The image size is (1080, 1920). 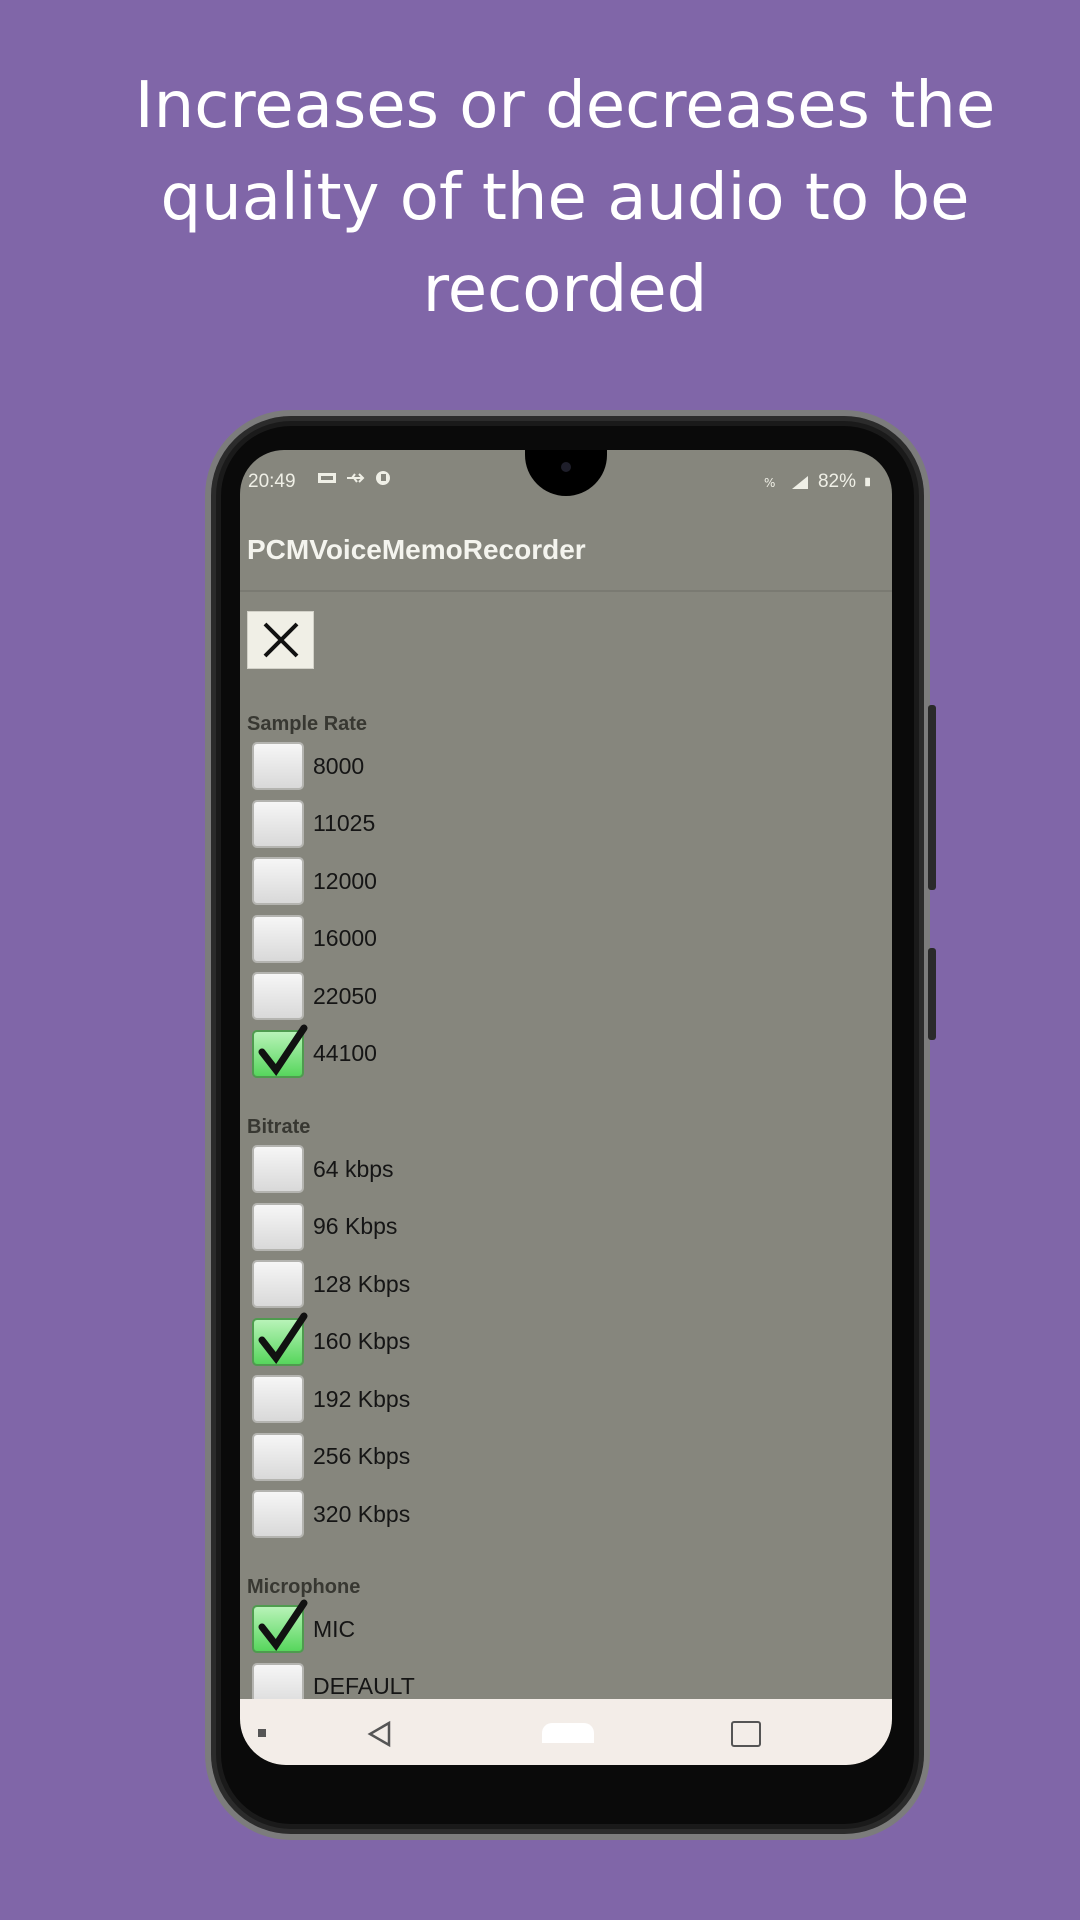 I want to click on microphone-option-label: DEFAULT, so click(x=364, y=1686).